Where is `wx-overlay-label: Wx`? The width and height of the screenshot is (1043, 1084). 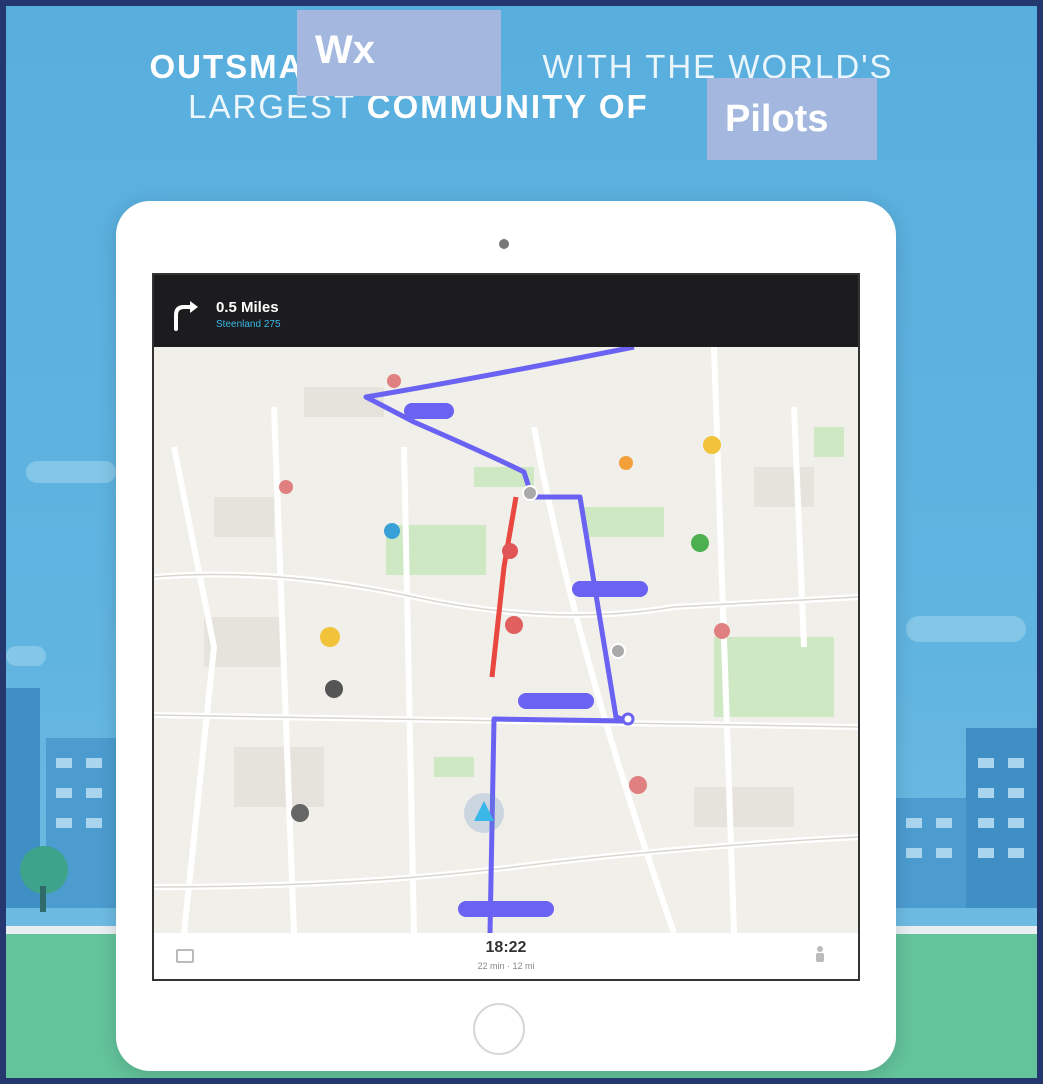
wx-overlay-label: Wx is located at coordinates (399, 53).